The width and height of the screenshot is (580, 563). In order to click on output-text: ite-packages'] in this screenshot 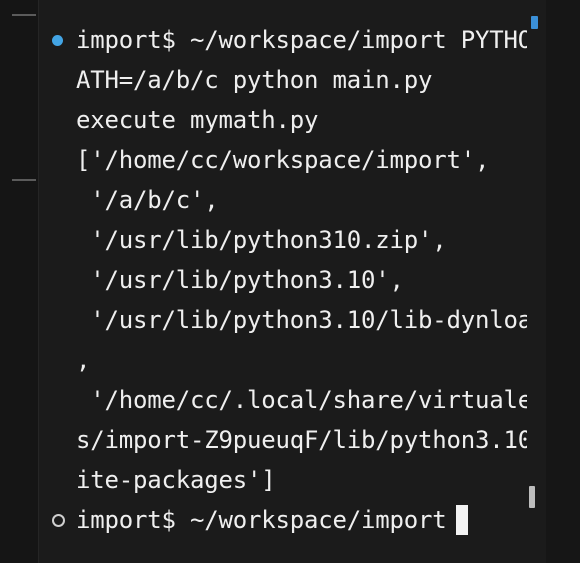, I will do `click(176, 480)`.